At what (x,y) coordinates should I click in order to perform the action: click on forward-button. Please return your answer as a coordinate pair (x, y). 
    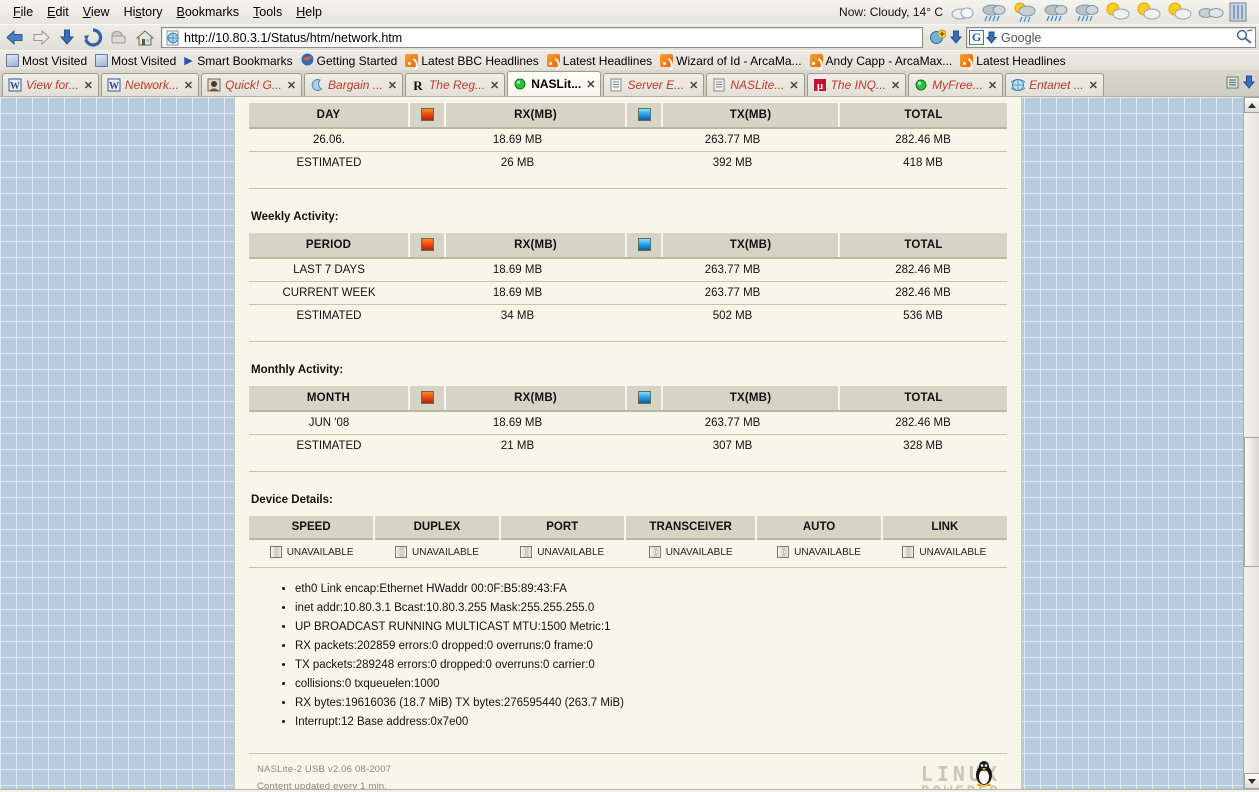
    Looking at the image, I should click on (41, 38).